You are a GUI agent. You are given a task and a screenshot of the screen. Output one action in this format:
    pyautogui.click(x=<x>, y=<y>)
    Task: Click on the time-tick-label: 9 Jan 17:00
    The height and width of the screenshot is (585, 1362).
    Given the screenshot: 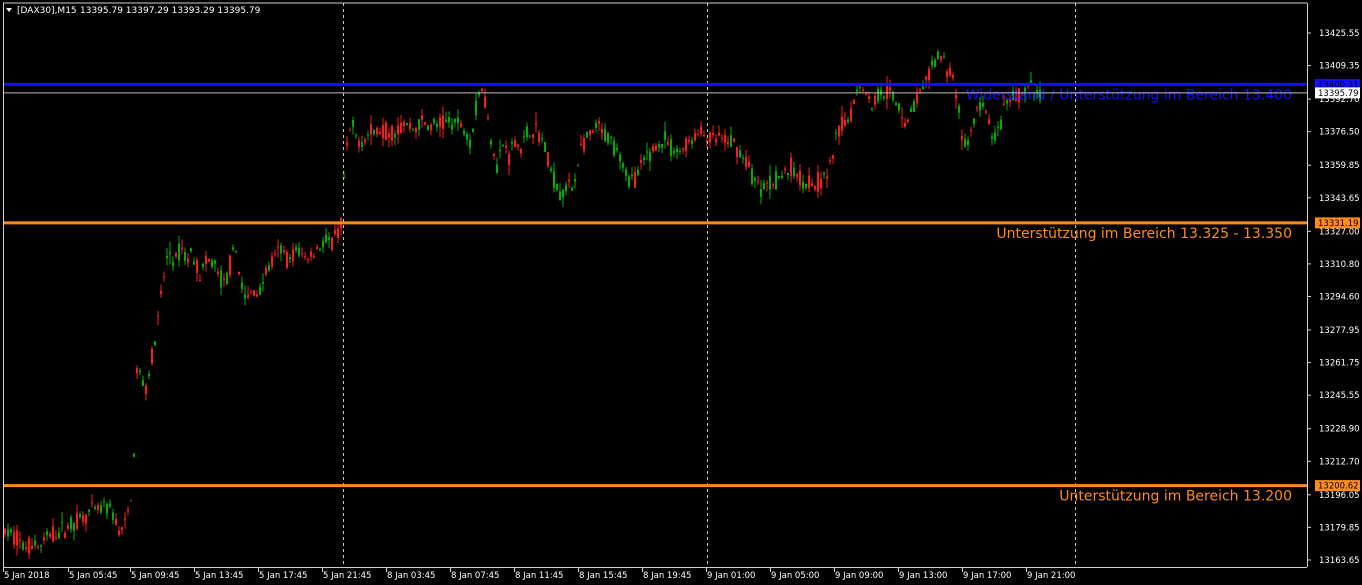 What is the action you would take?
    pyautogui.click(x=987, y=576)
    